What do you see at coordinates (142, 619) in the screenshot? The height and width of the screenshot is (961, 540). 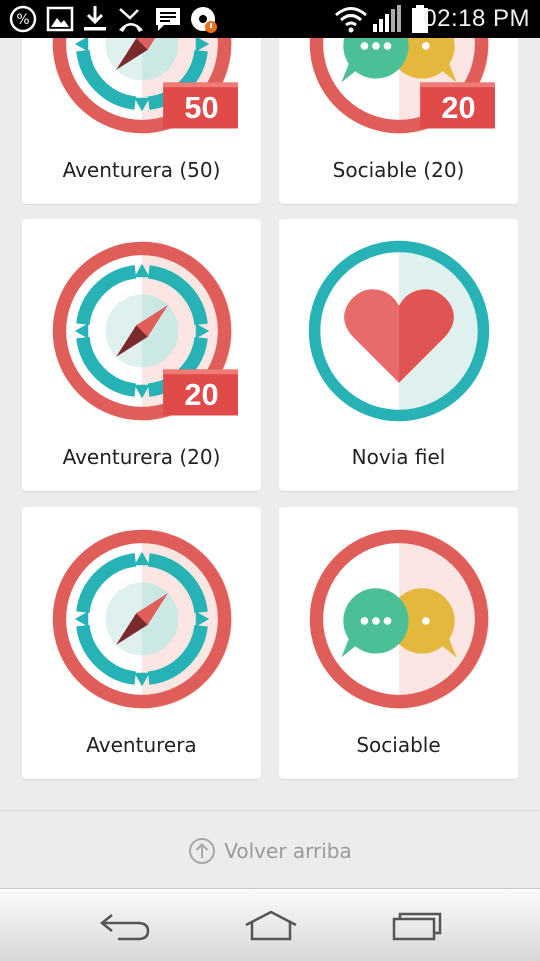 I see `compass-badge-icon` at bounding box center [142, 619].